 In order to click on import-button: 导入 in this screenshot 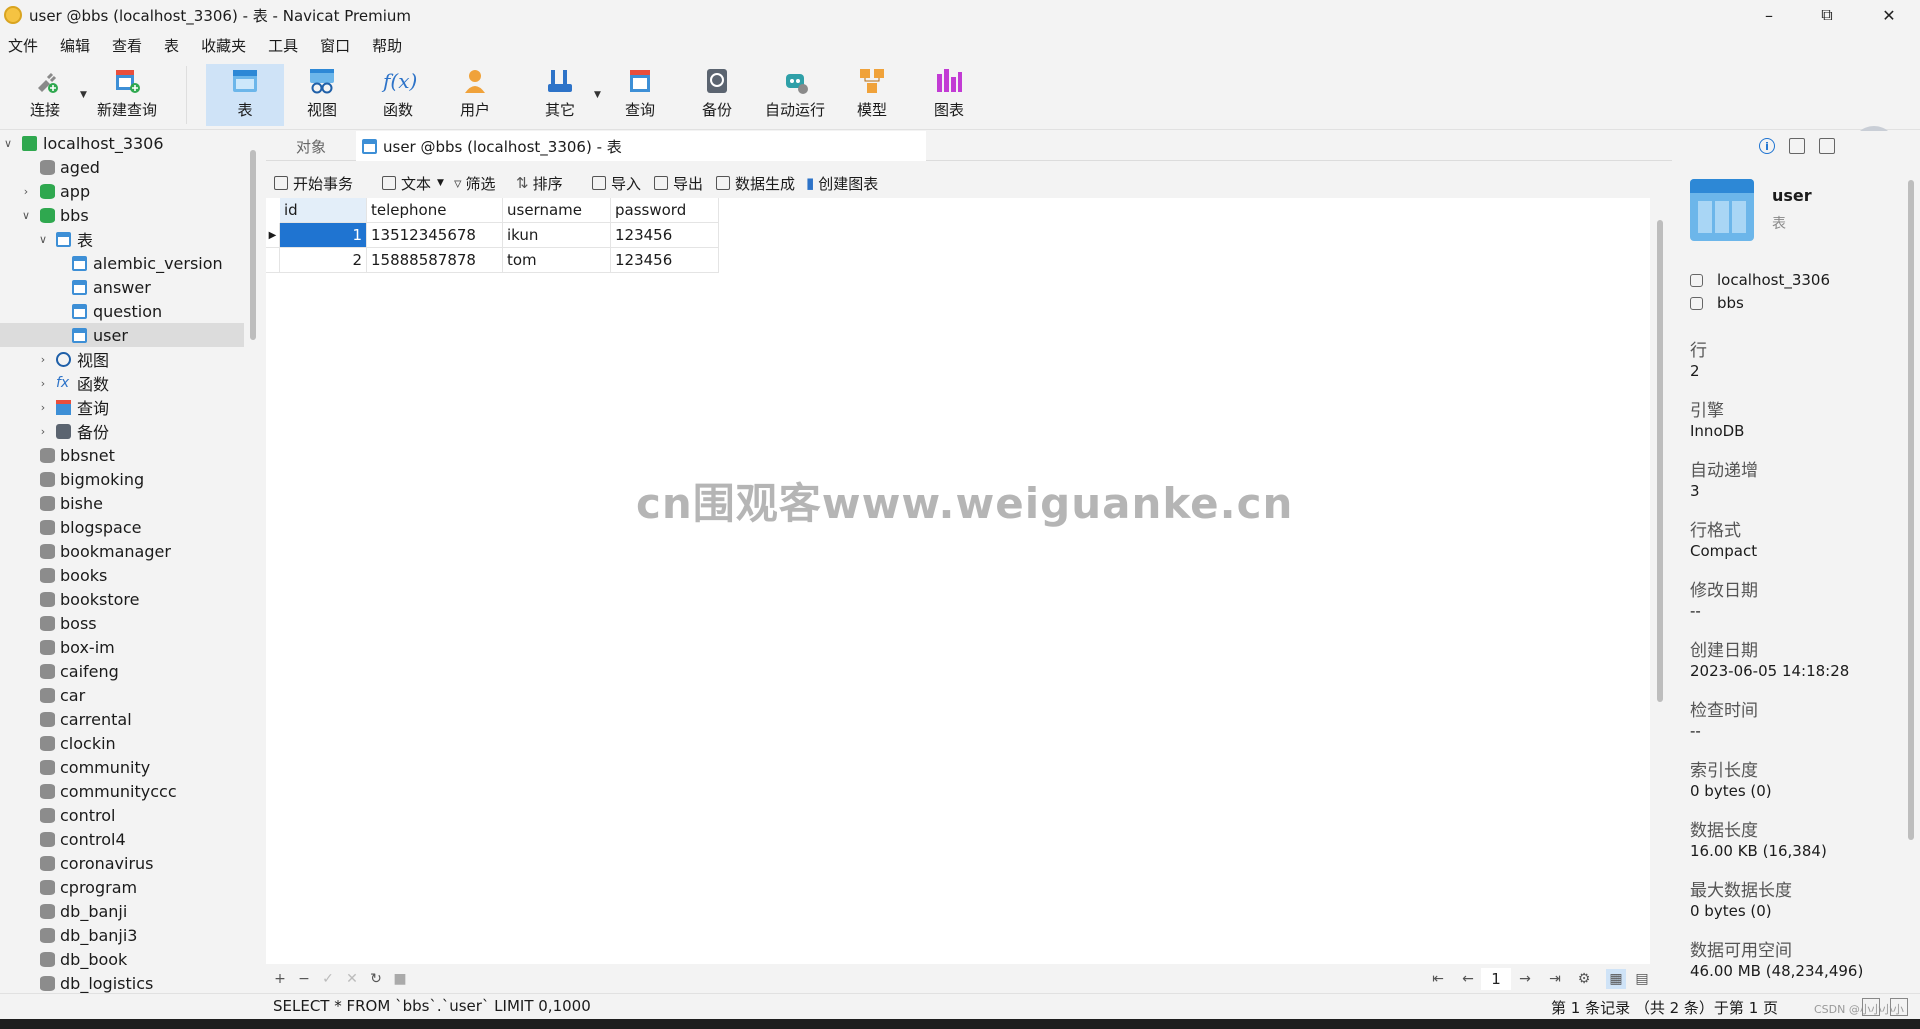, I will do `click(616, 183)`.